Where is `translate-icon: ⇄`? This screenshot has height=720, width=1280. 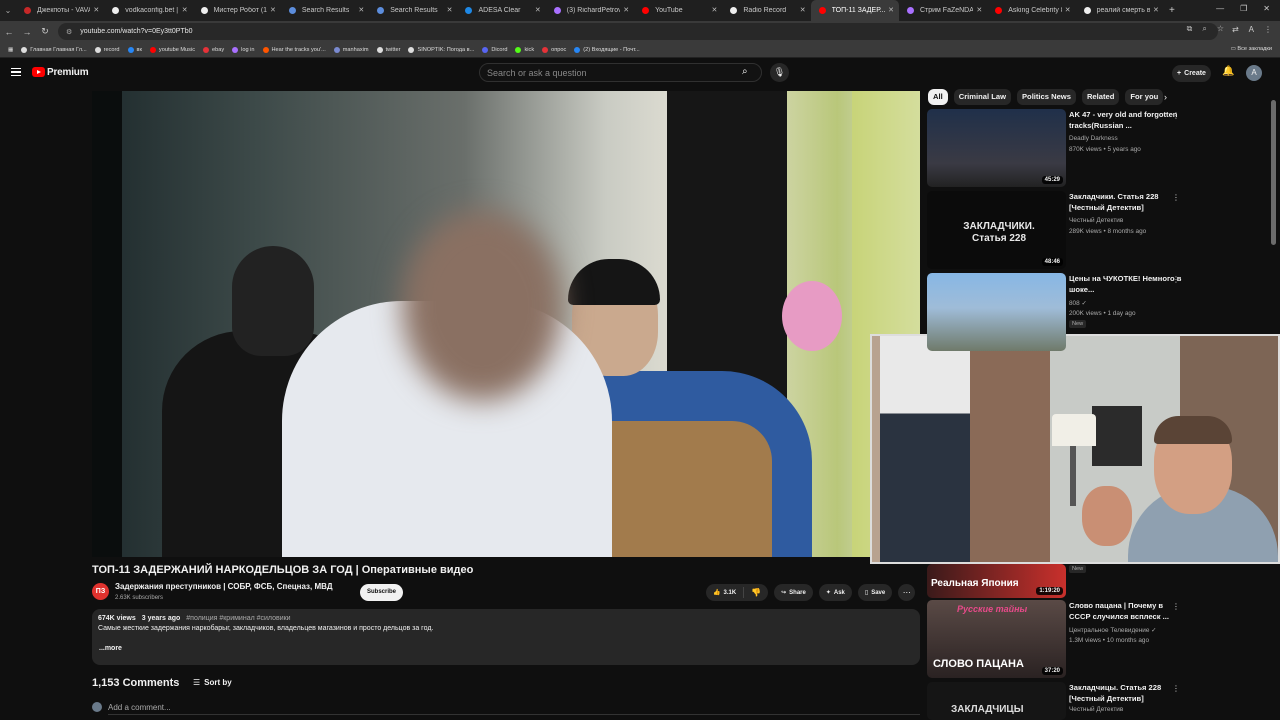 translate-icon: ⇄ is located at coordinates (1235, 29).